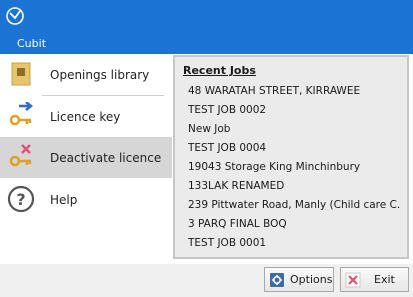 The height and width of the screenshot is (297, 413). What do you see at coordinates (294, 243) in the screenshot?
I see `recent-job-item: TEST JOB 0001` at bounding box center [294, 243].